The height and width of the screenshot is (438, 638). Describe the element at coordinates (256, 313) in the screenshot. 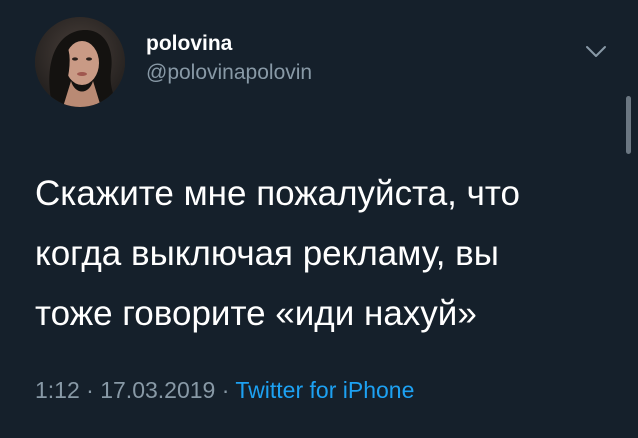

I see `tweet-line: тоже говорите «иди нахуй»` at that location.